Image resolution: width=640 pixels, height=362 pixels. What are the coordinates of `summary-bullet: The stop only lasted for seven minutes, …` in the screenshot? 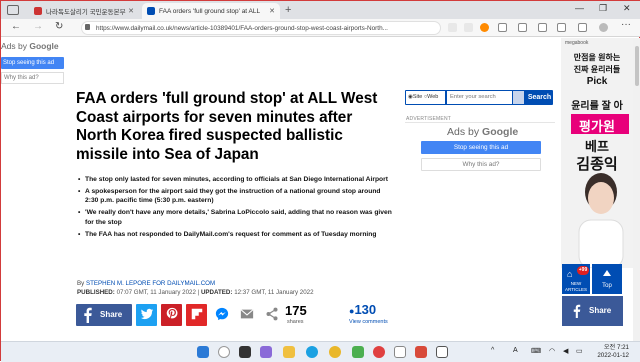 It's located at (236, 180).